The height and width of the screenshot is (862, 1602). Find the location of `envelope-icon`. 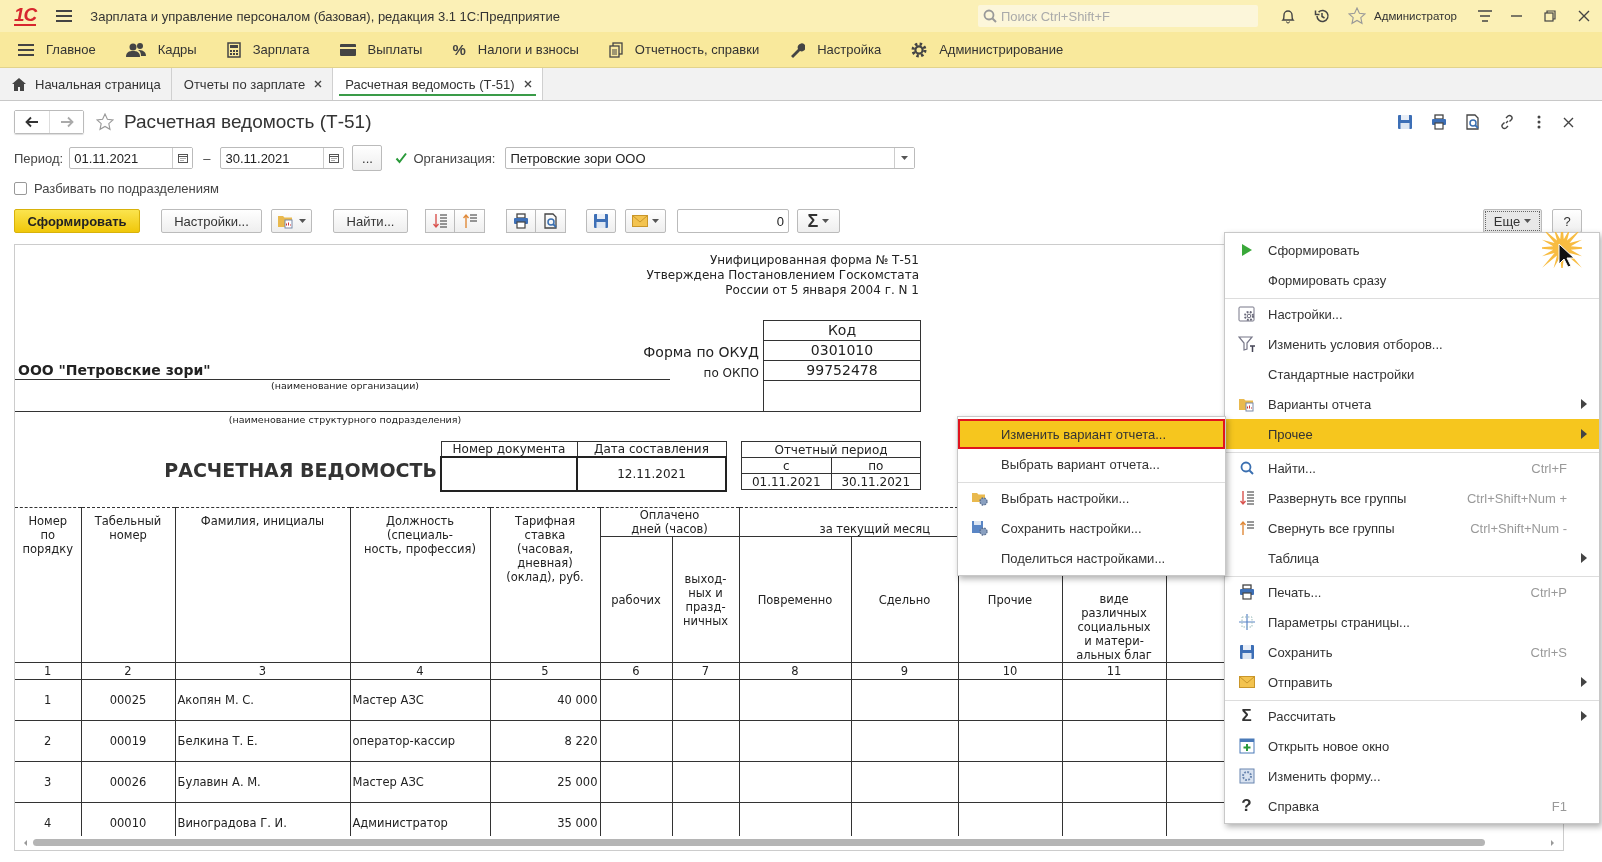

envelope-icon is located at coordinates (1246, 682).